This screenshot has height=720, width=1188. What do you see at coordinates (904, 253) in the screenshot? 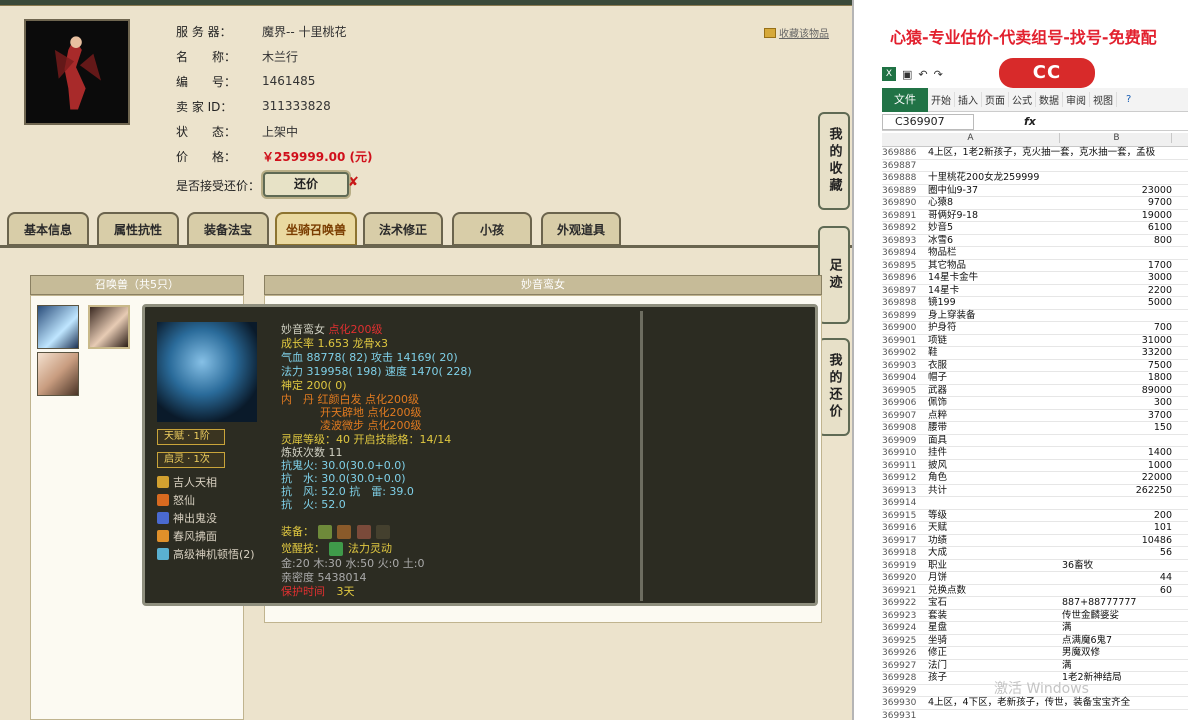
I see `row-number: 369894` at bounding box center [904, 253].